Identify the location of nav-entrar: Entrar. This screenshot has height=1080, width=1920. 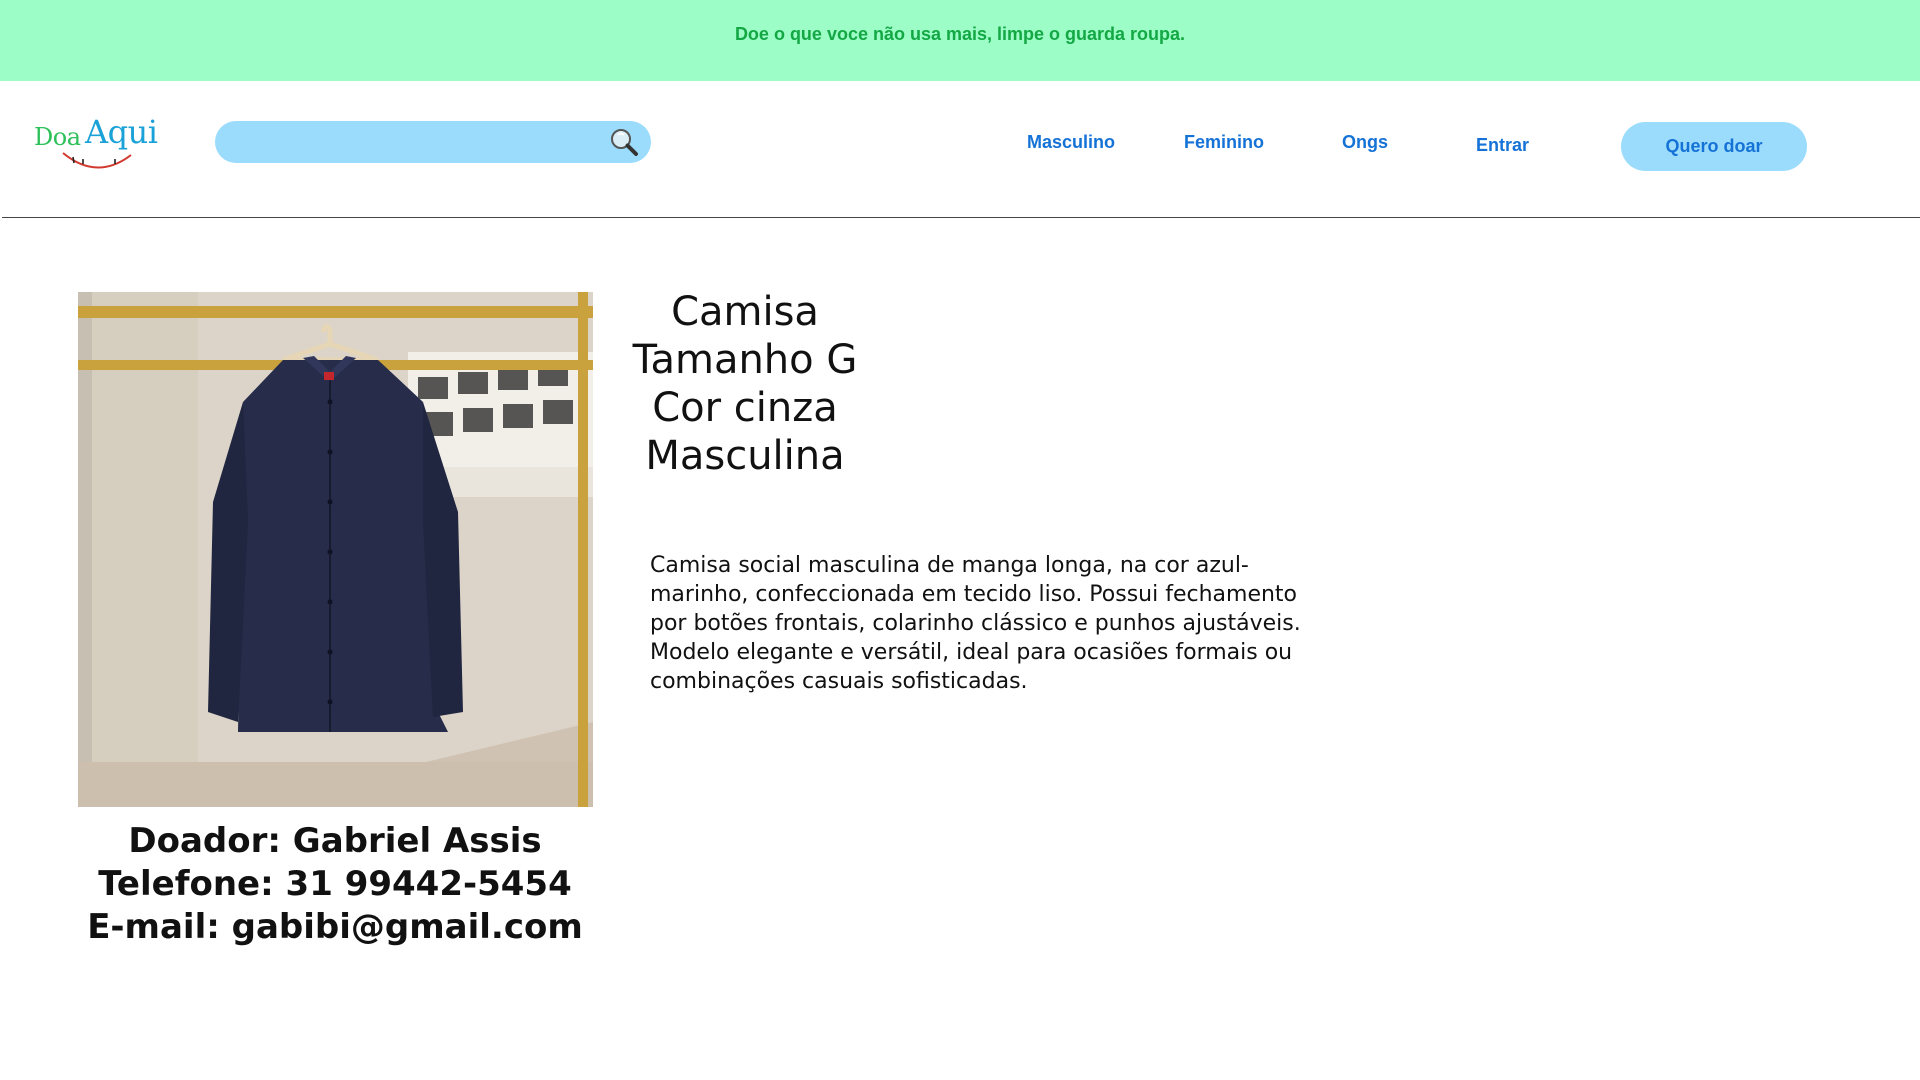
(1502, 145).